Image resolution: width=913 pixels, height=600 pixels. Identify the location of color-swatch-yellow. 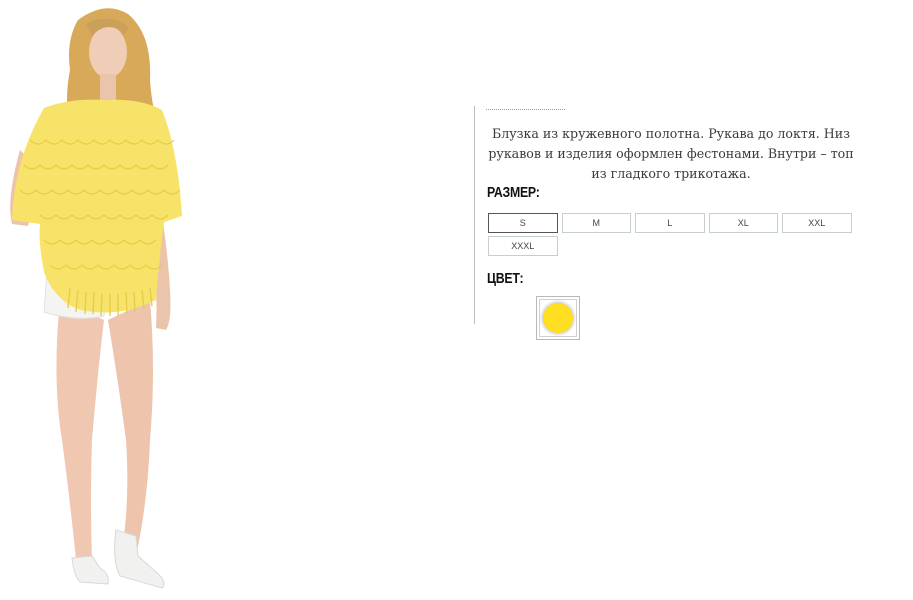
(558, 318).